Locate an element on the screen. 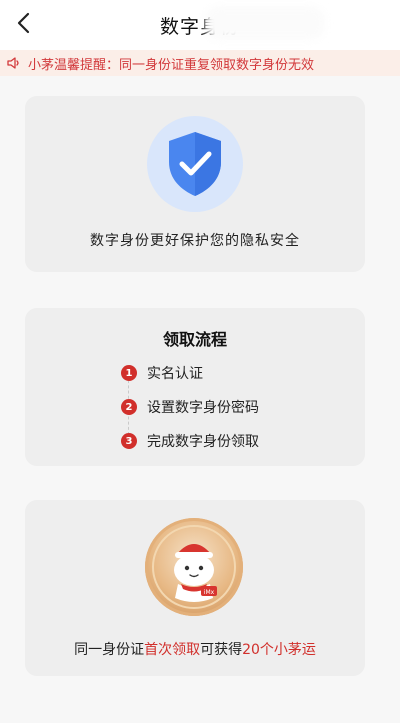  step-label: 设置数字身份密码 is located at coordinates (203, 408).